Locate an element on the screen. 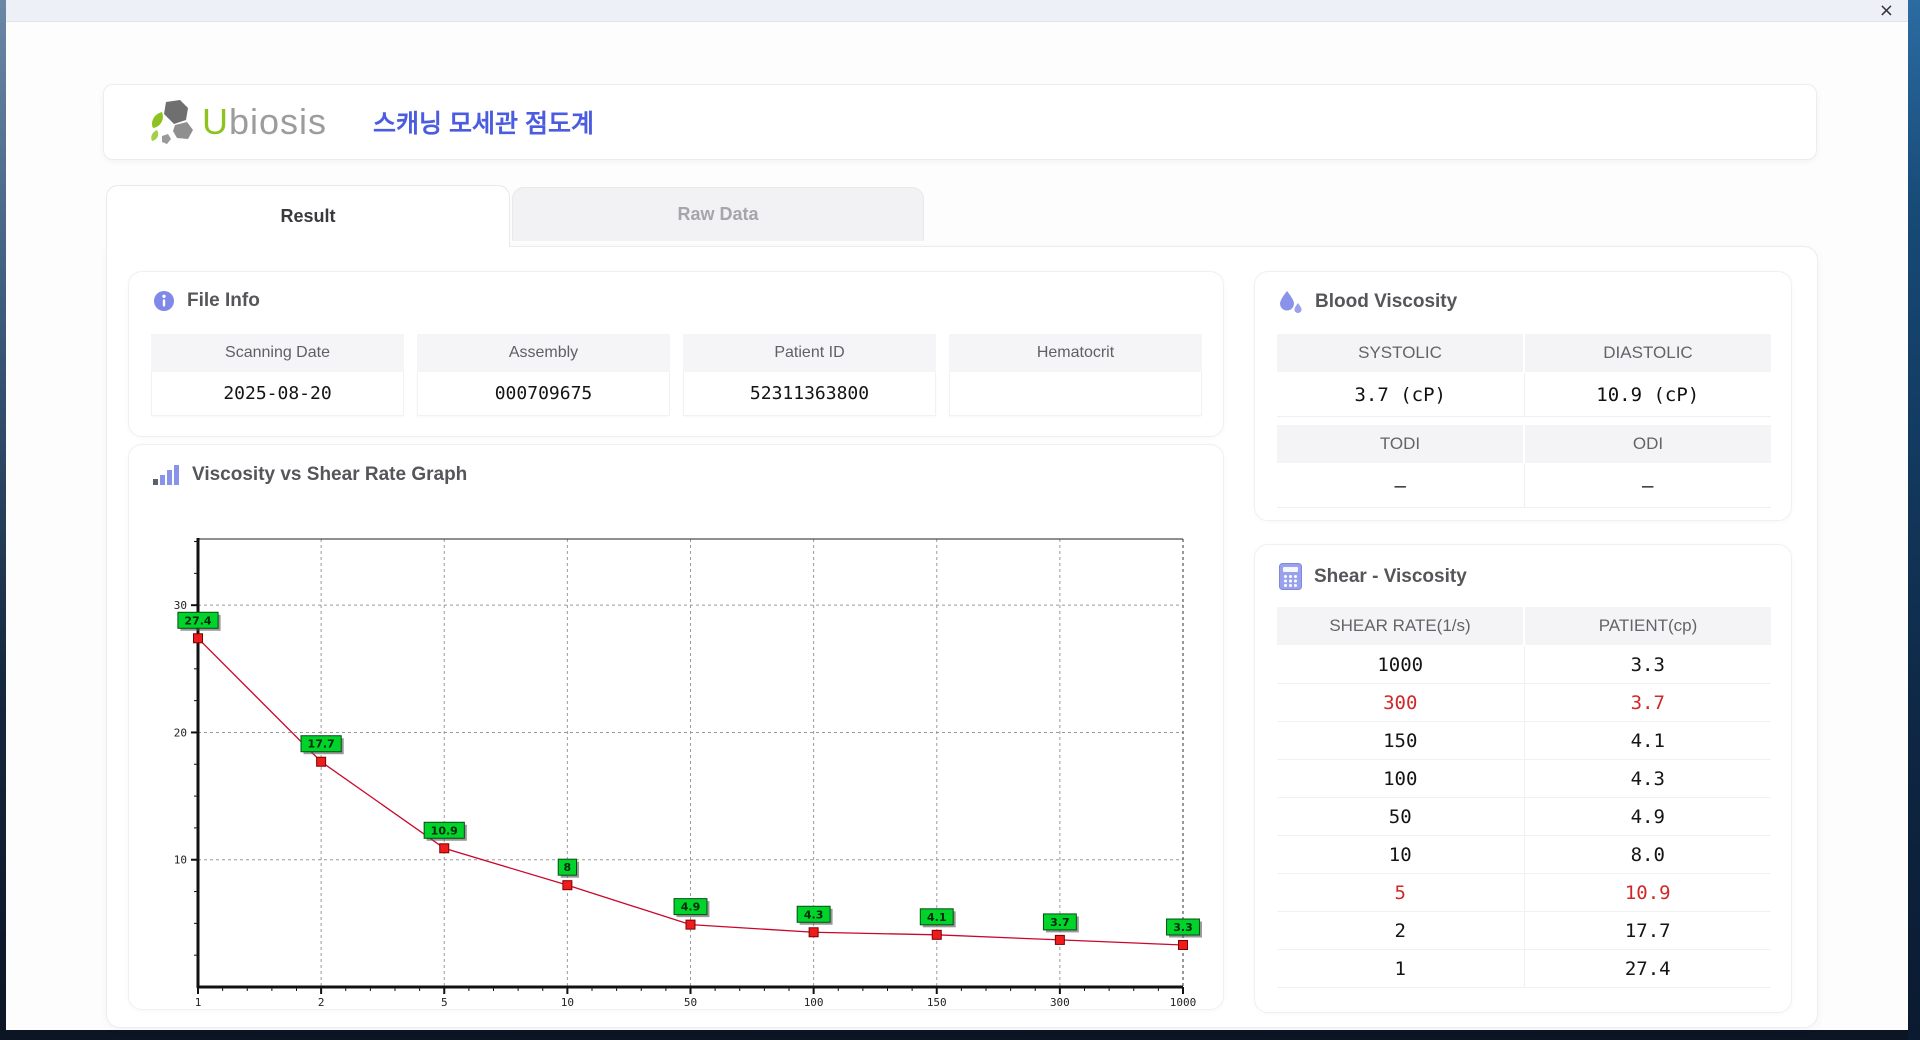 The image size is (1920, 1040). table-header-row: SYSTOLIC DIASTOLIC is located at coordinates (1524, 353).